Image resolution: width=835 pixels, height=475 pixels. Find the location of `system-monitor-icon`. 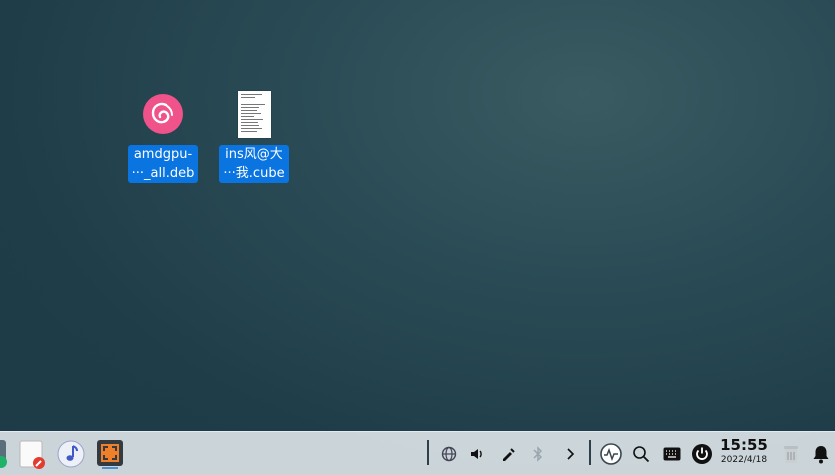

system-monitor-icon is located at coordinates (611, 453).